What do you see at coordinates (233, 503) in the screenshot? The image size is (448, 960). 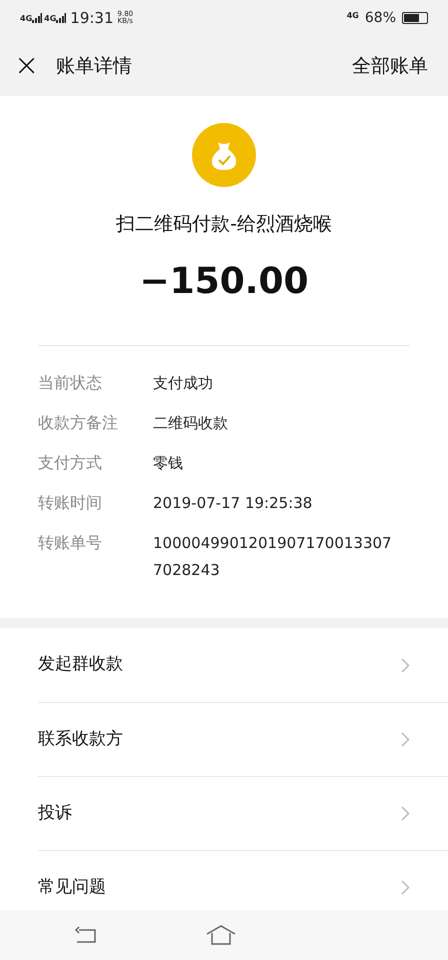 I see `detail-value: 2019-07-17 19:25:38` at bounding box center [233, 503].